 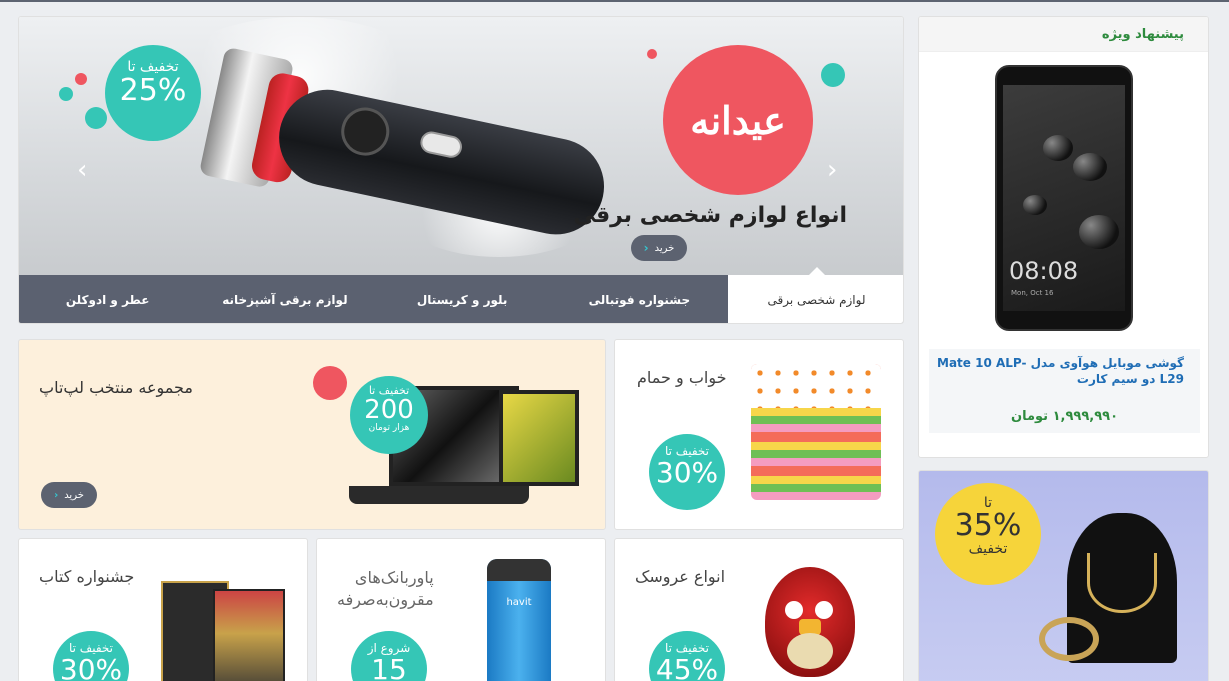 What do you see at coordinates (687, 667) in the screenshot?
I see `badge-value: 45%` at bounding box center [687, 667].